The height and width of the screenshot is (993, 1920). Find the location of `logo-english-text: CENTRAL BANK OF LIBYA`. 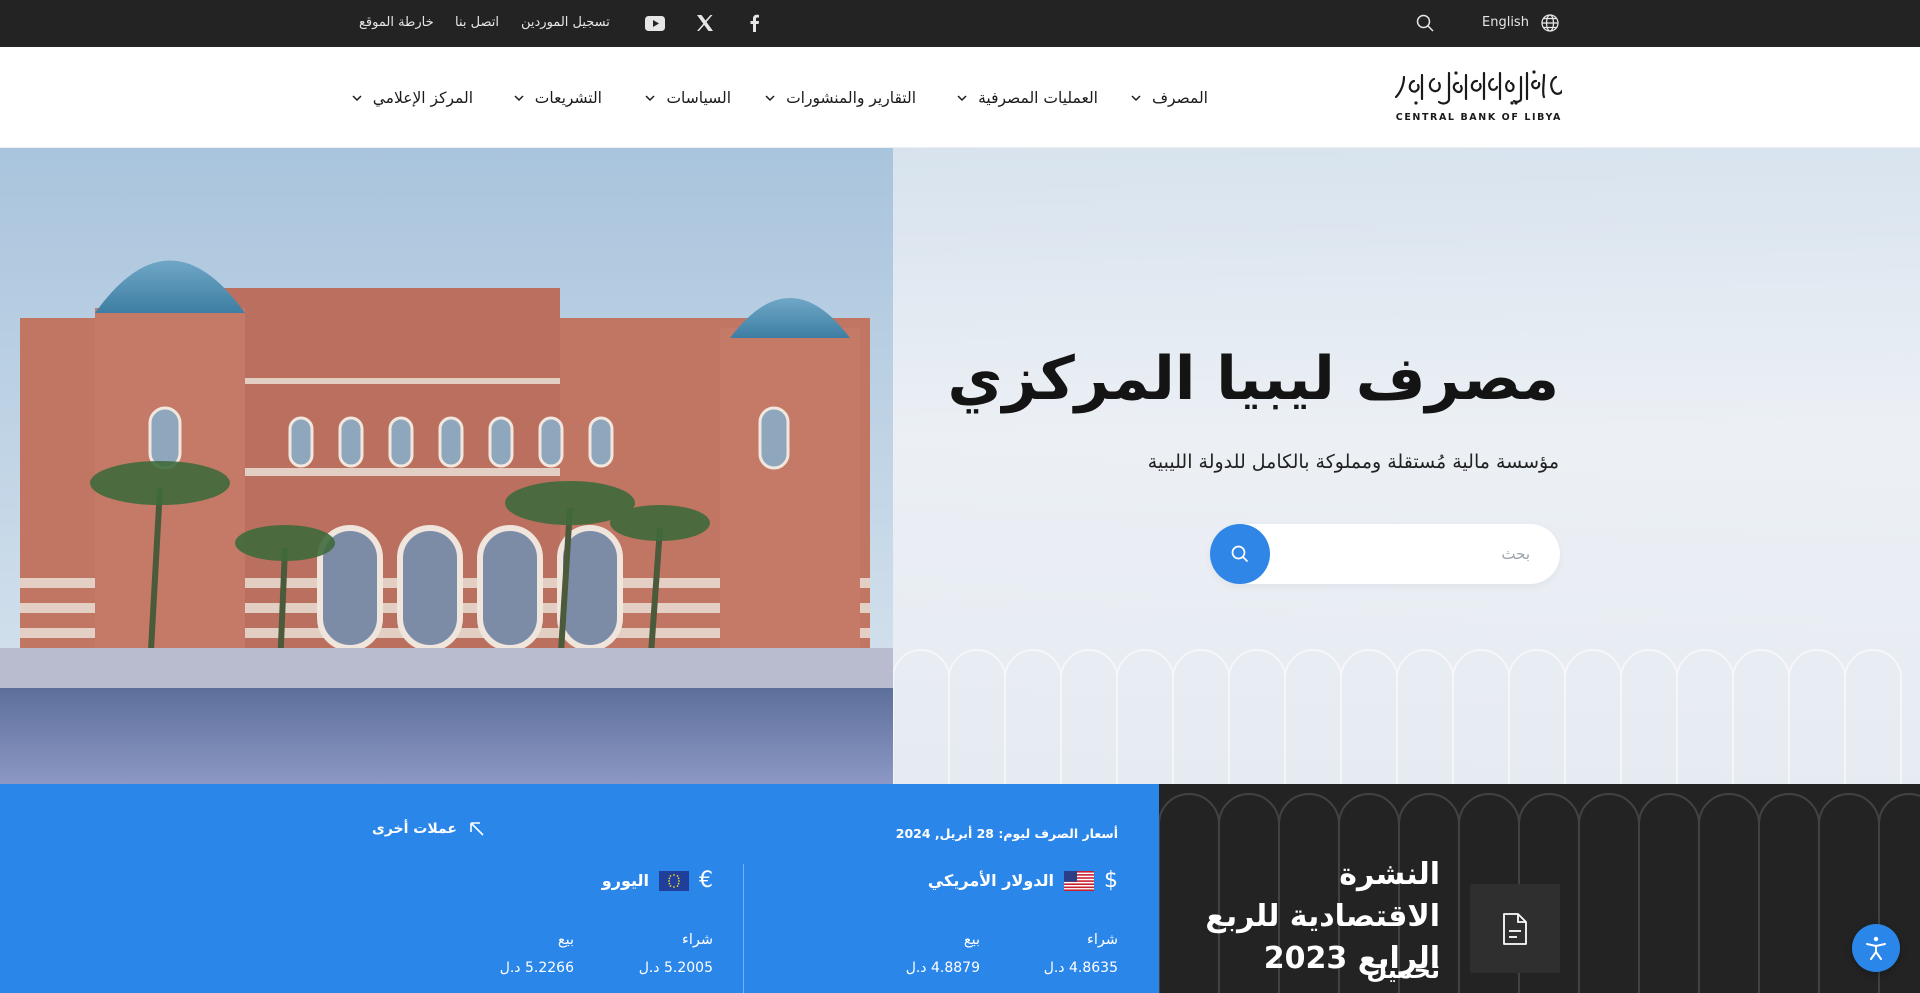

logo-english-text: CENTRAL BANK OF LIBYA is located at coordinates (1478, 117).